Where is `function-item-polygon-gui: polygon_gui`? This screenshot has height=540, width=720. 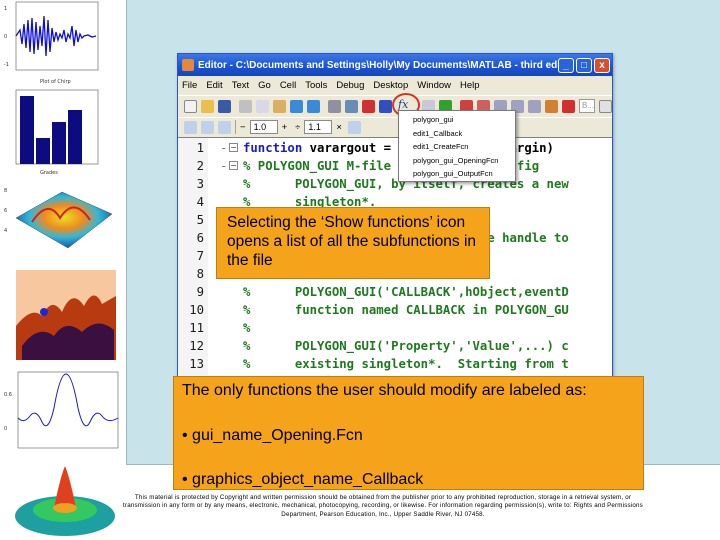 function-item-polygon-gui: polygon_gui is located at coordinates (457, 120).